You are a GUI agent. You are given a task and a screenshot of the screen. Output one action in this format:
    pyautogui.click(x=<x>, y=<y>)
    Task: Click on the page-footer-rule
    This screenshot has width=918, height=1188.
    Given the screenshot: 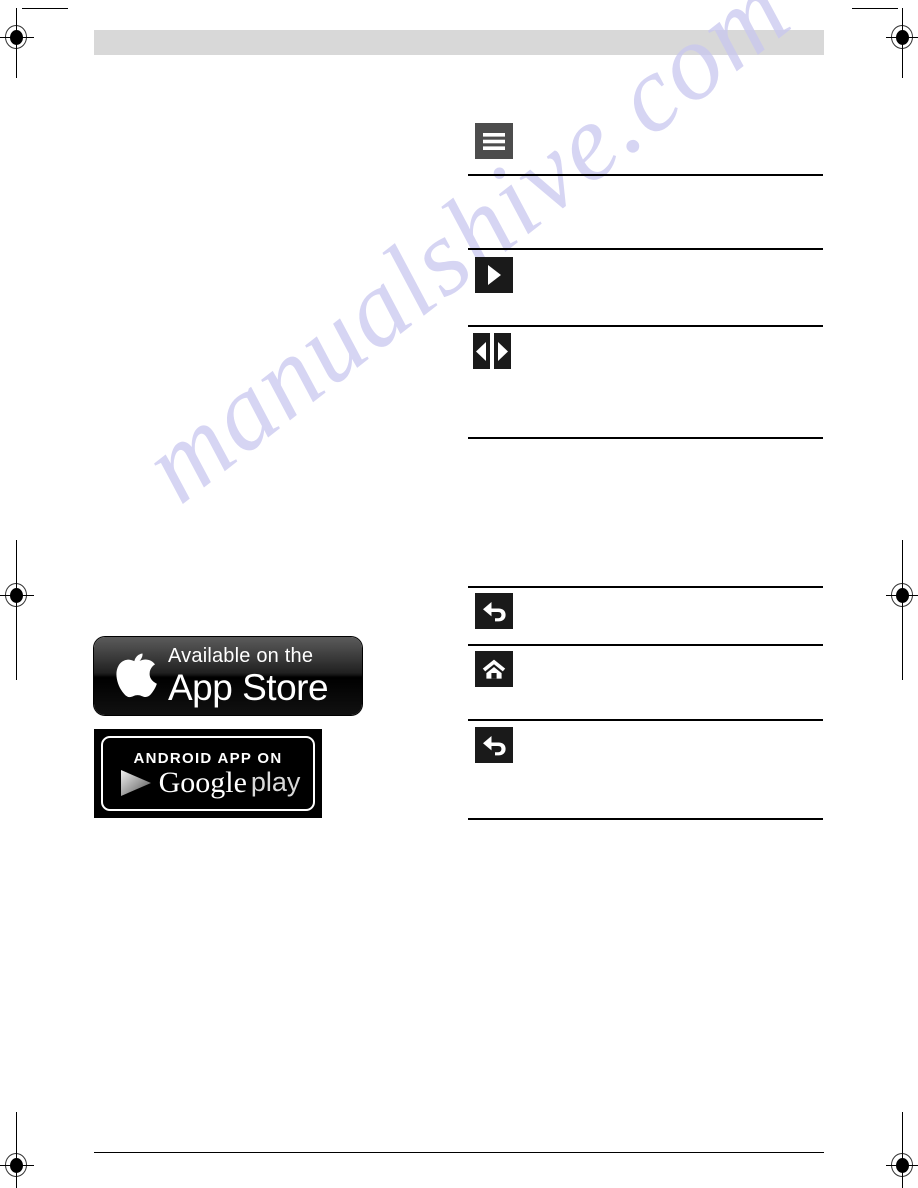 What is the action you would take?
    pyautogui.click(x=459, y=1152)
    